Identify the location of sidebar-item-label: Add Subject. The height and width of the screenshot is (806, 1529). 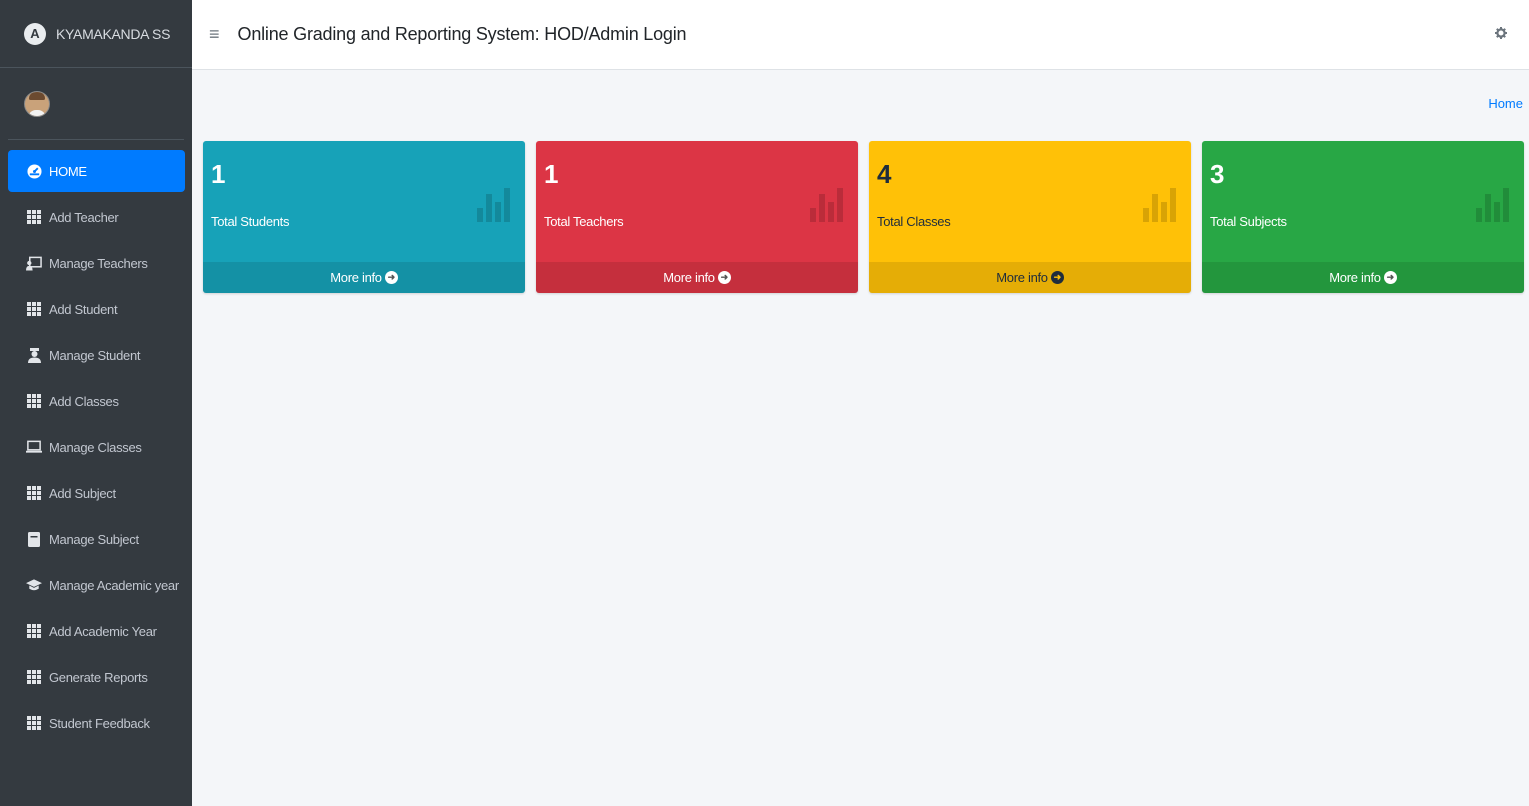
(82, 493).